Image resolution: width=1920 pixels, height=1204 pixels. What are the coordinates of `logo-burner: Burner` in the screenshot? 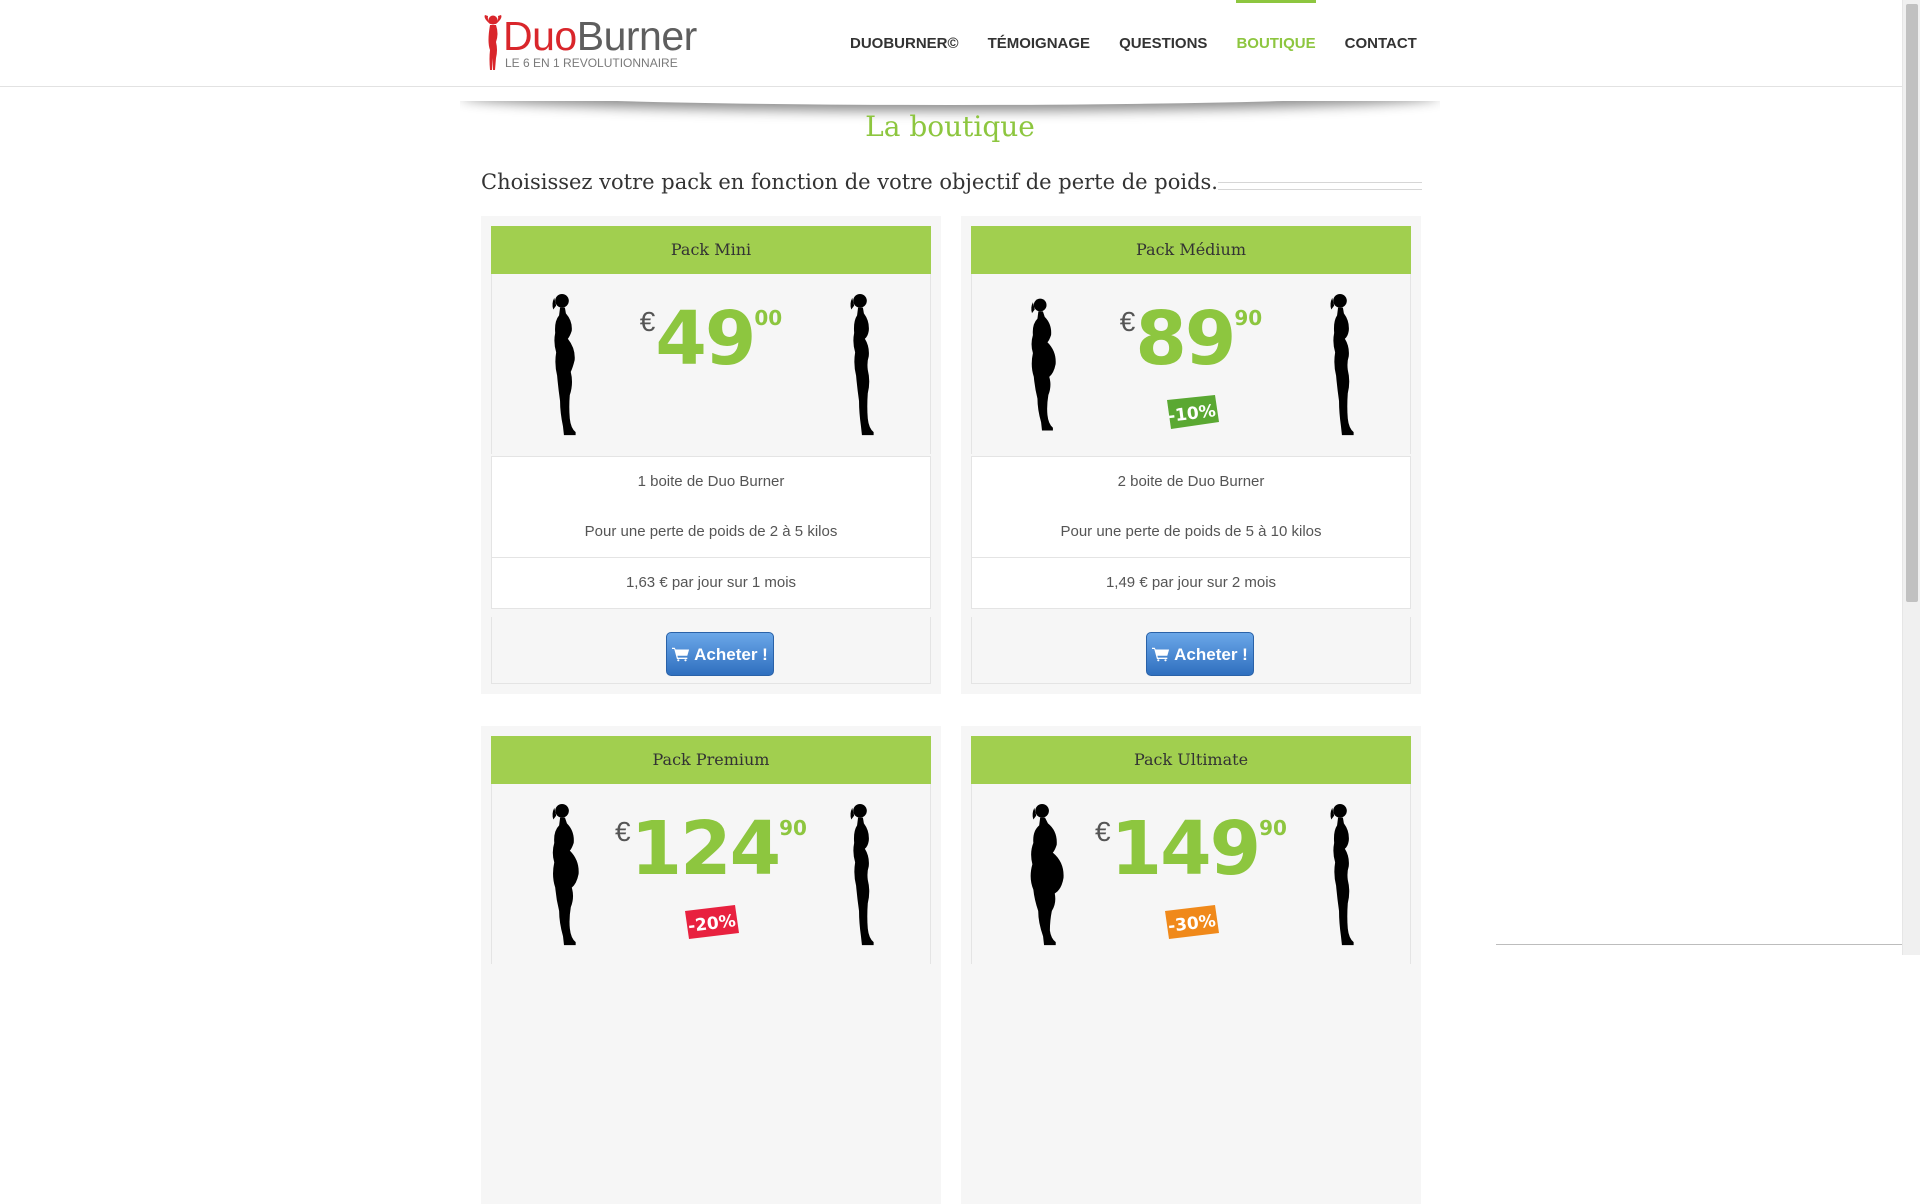 It's located at (637, 36).